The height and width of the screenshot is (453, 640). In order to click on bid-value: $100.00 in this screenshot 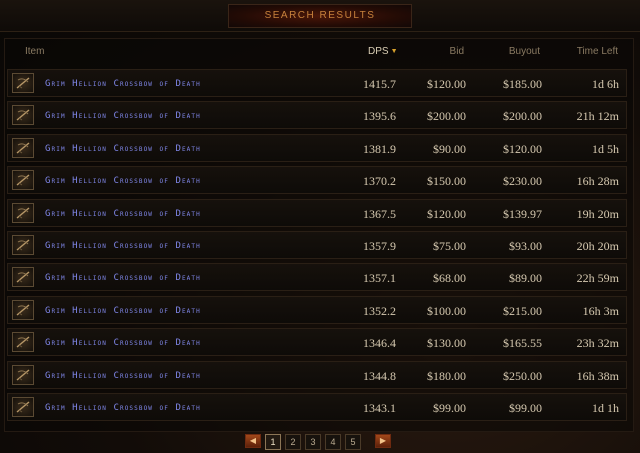, I will do `click(446, 311)`.